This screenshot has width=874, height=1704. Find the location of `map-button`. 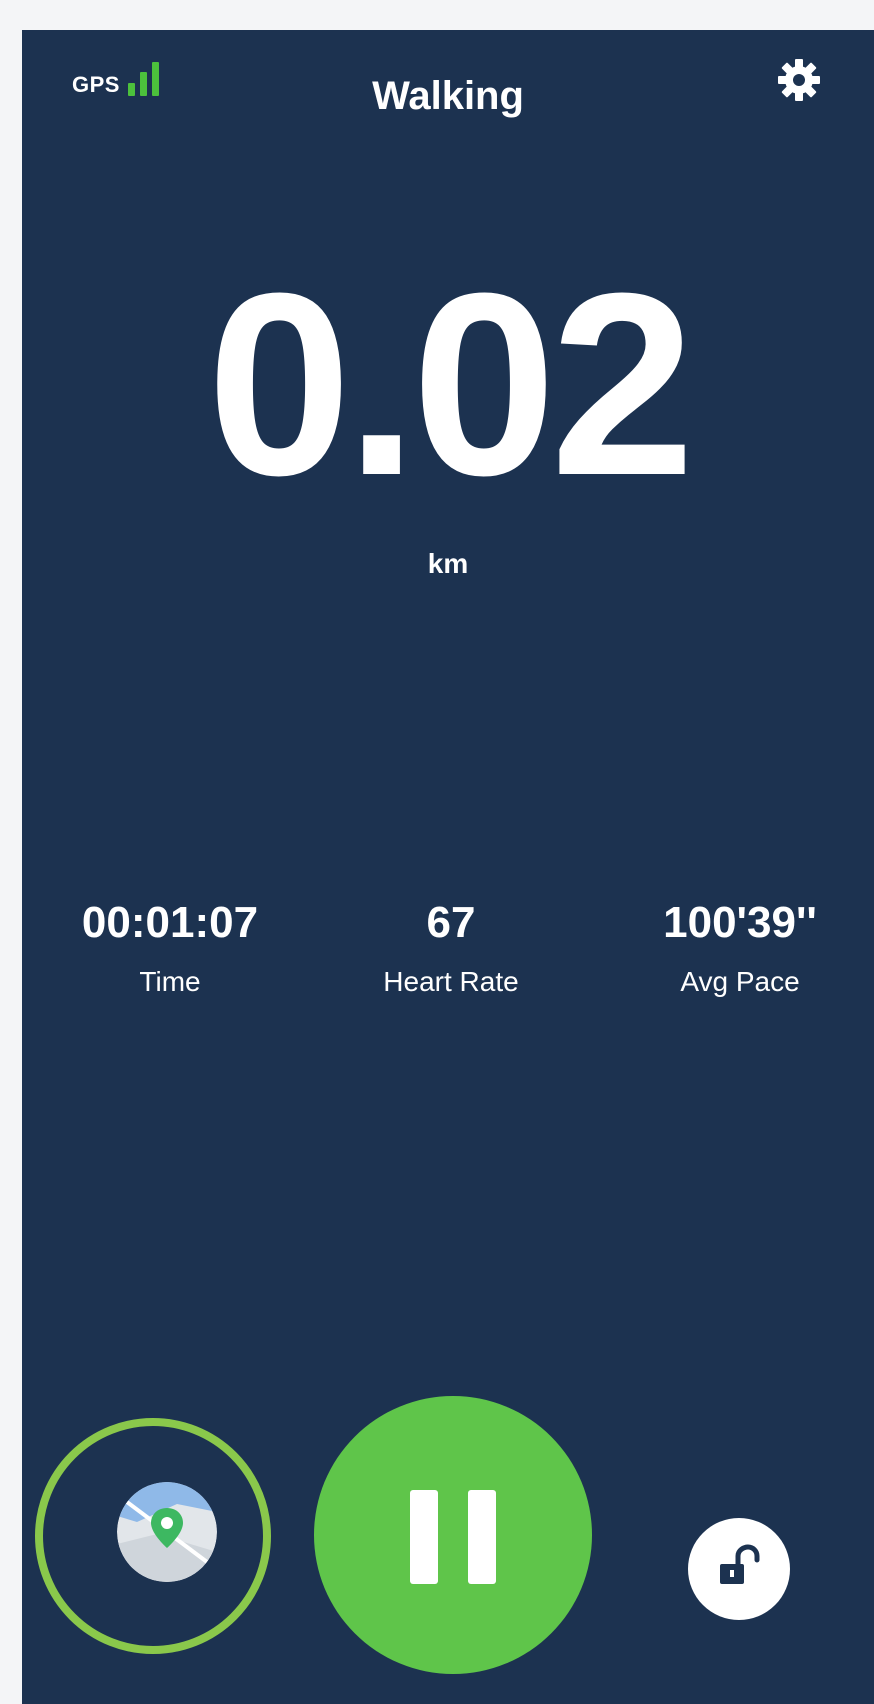

map-button is located at coordinates (167, 1532).